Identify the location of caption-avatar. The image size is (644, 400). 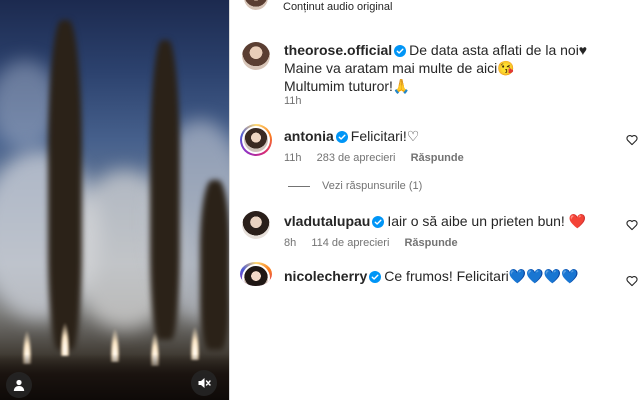
(256, 56).